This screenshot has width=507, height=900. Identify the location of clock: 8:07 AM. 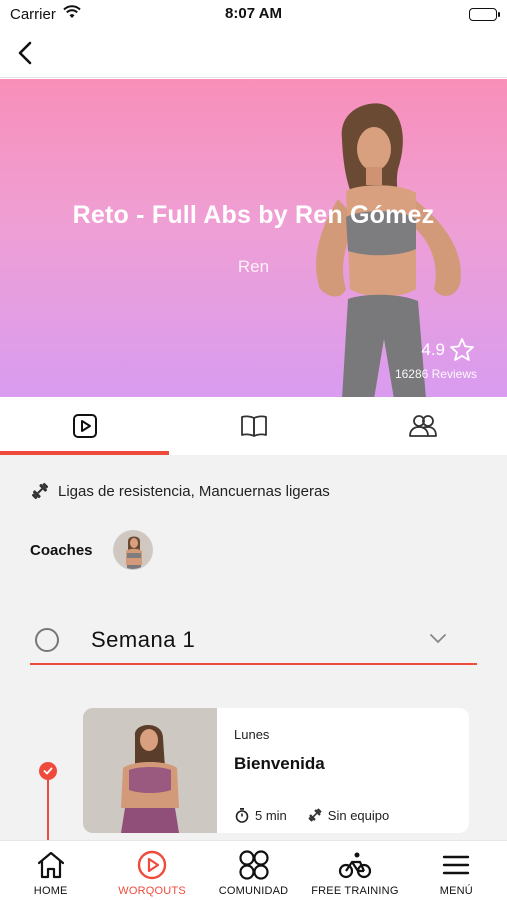
(253, 13).